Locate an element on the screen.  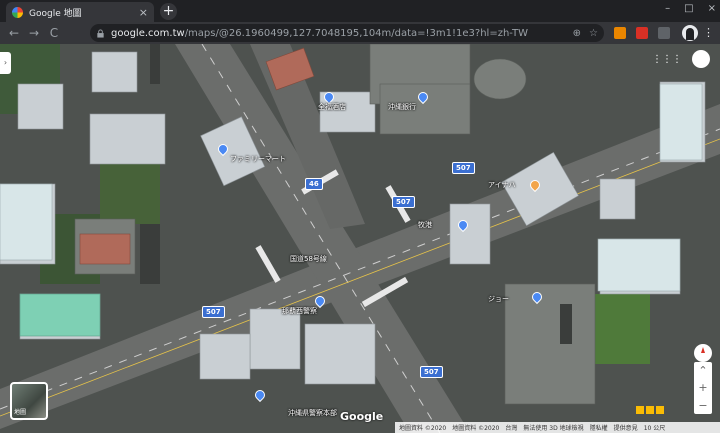
back-button: ← is located at coordinates (14, 33).